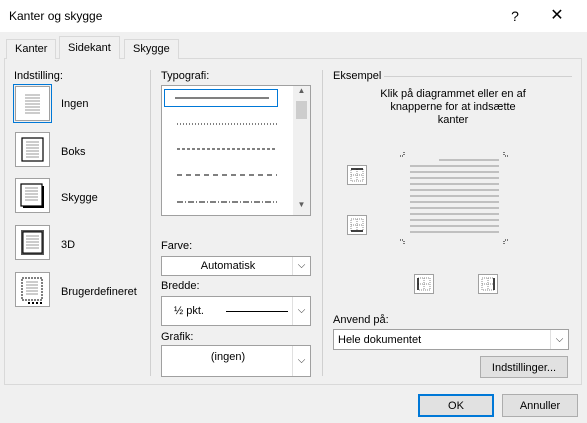 This screenshot has width=587, height=423. I want to click on color-value: Automatisk, so click(228, 266).